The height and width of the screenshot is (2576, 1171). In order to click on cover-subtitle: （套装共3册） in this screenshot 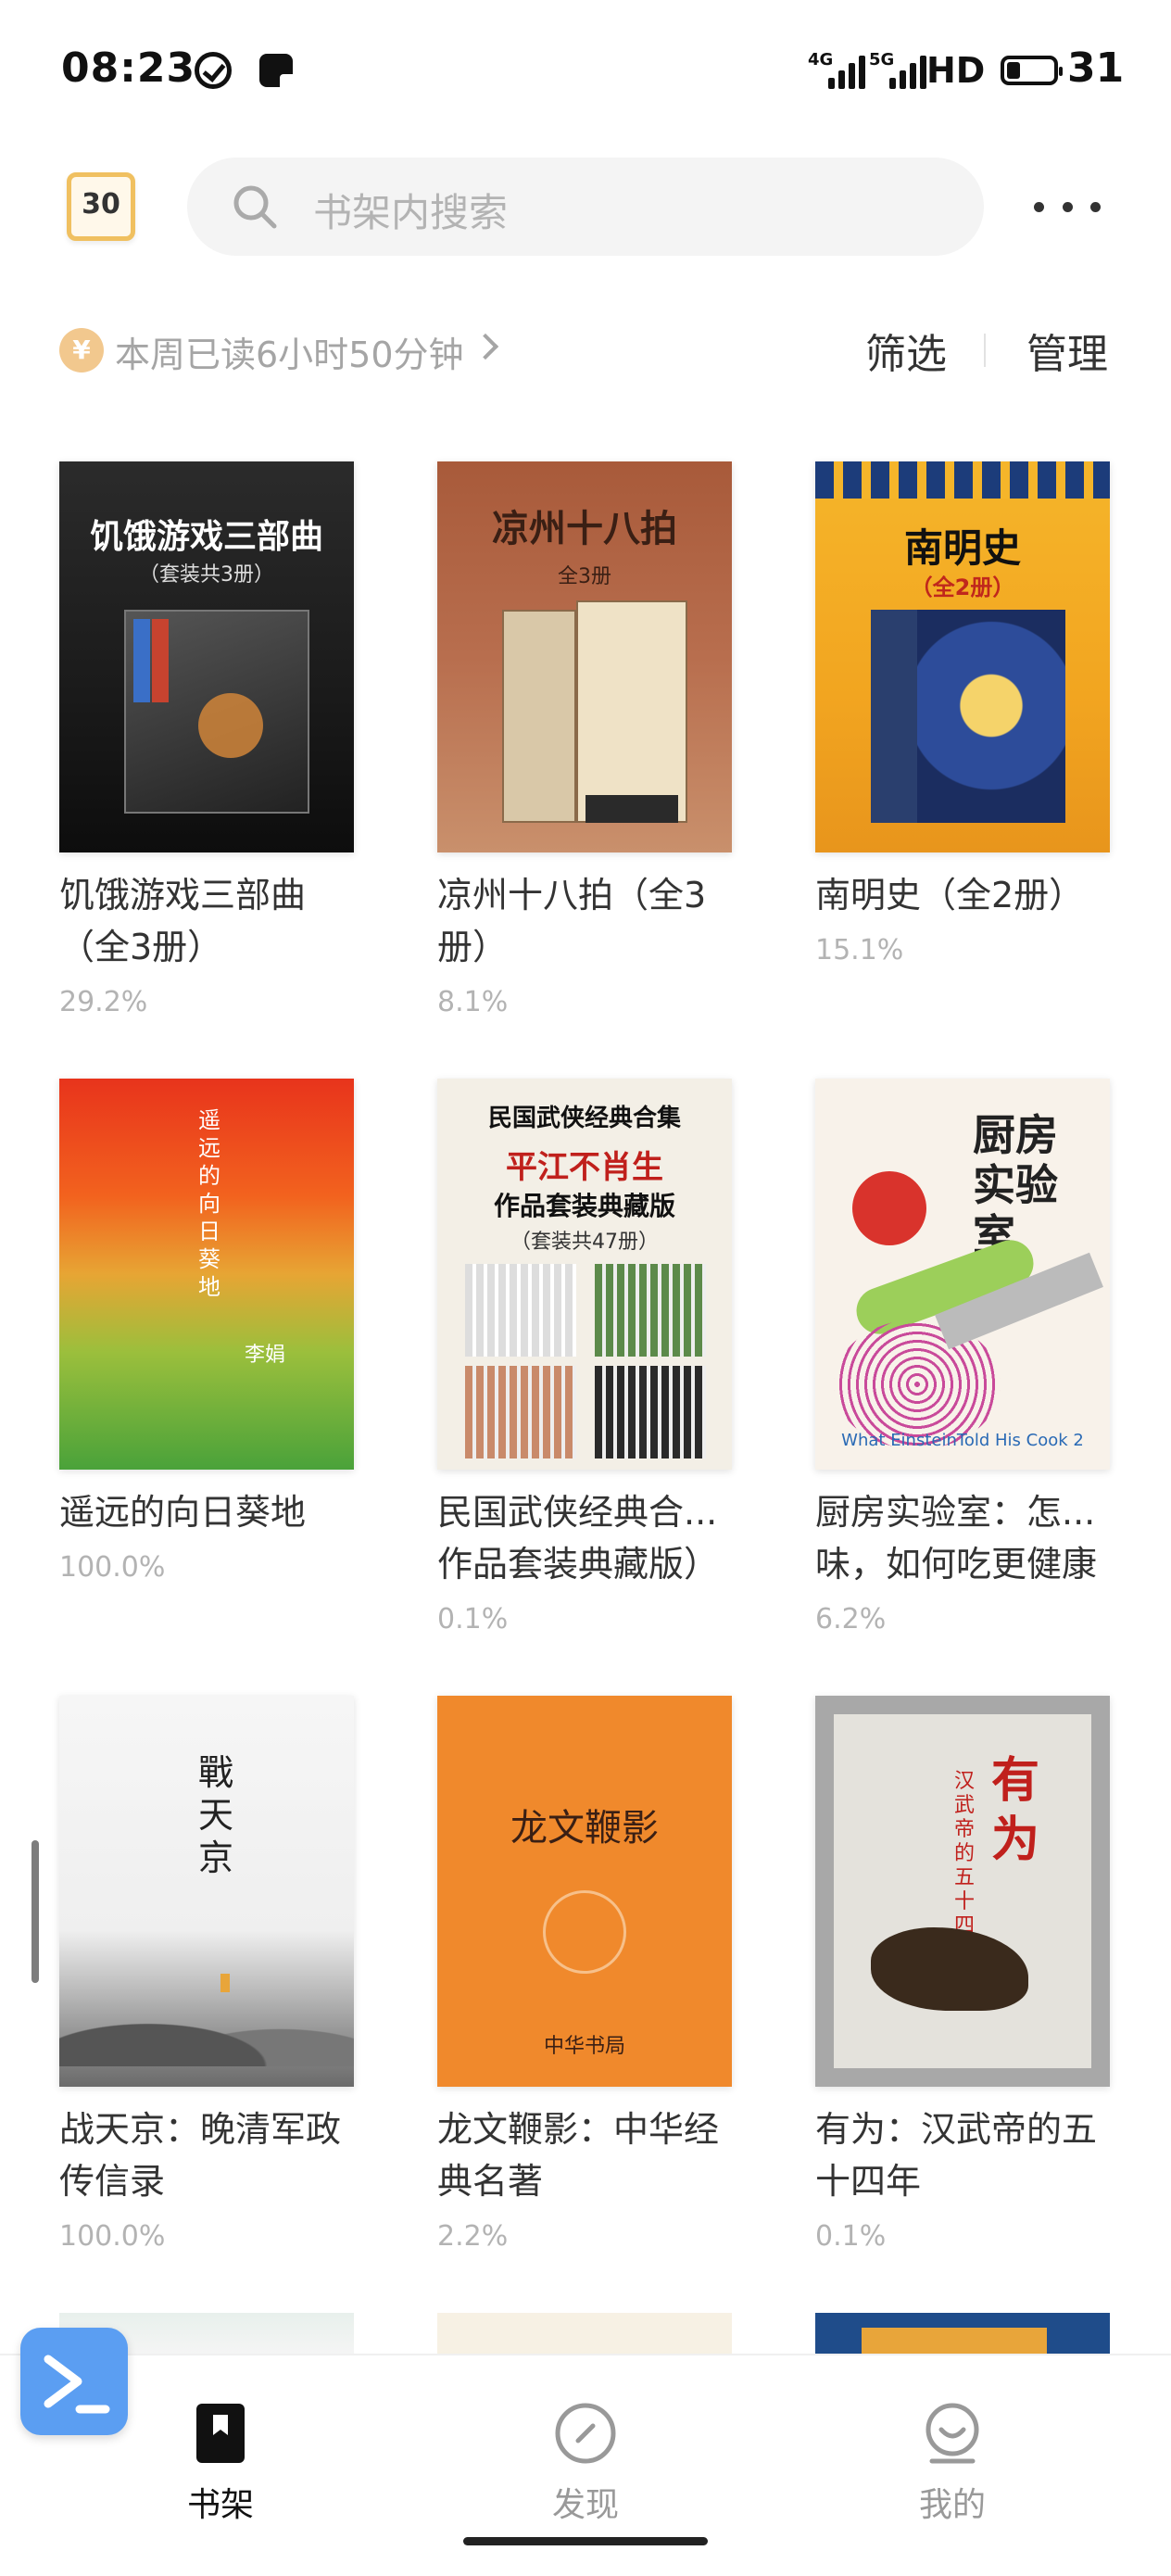, I will do `click(207, 575)`.